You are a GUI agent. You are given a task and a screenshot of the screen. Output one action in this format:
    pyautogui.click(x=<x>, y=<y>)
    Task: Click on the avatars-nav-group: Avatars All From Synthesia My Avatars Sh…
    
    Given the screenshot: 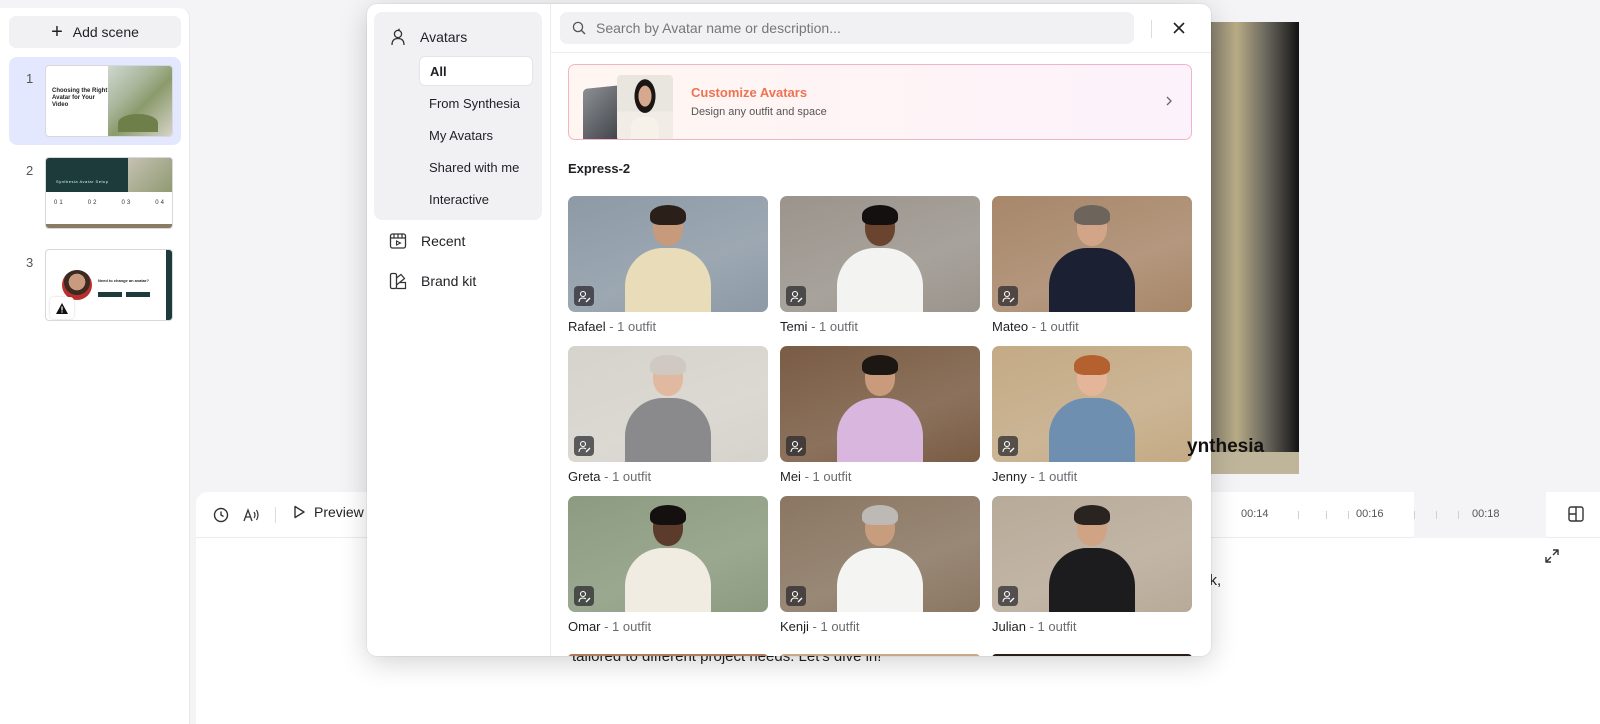 What is the action you would take?
    pyautogui.click(x=458, y=116)
    